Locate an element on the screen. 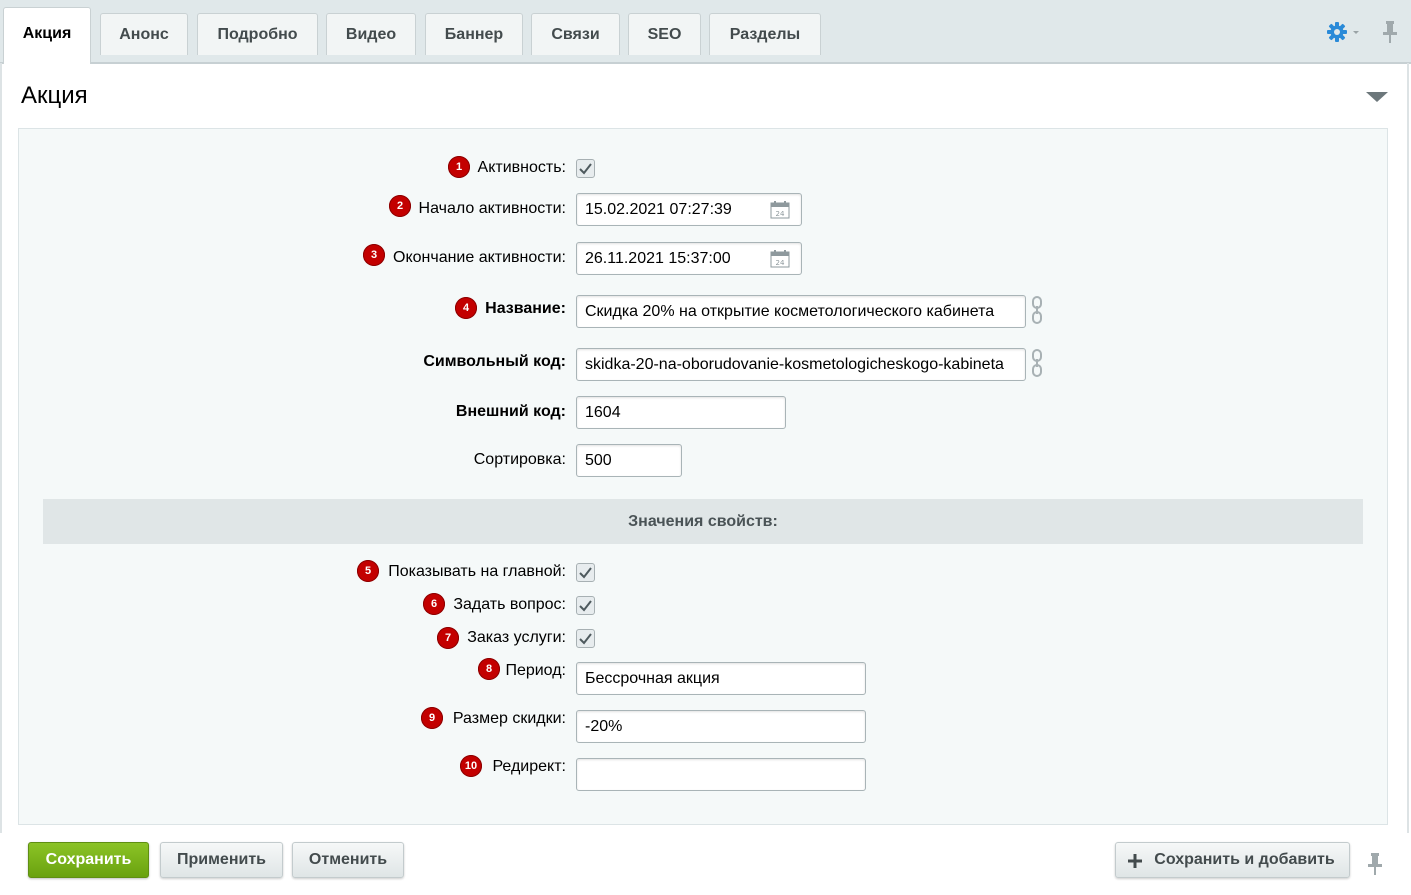 The image size is (1411, 895). name-label: Название: is located at coordinates (525, 308).